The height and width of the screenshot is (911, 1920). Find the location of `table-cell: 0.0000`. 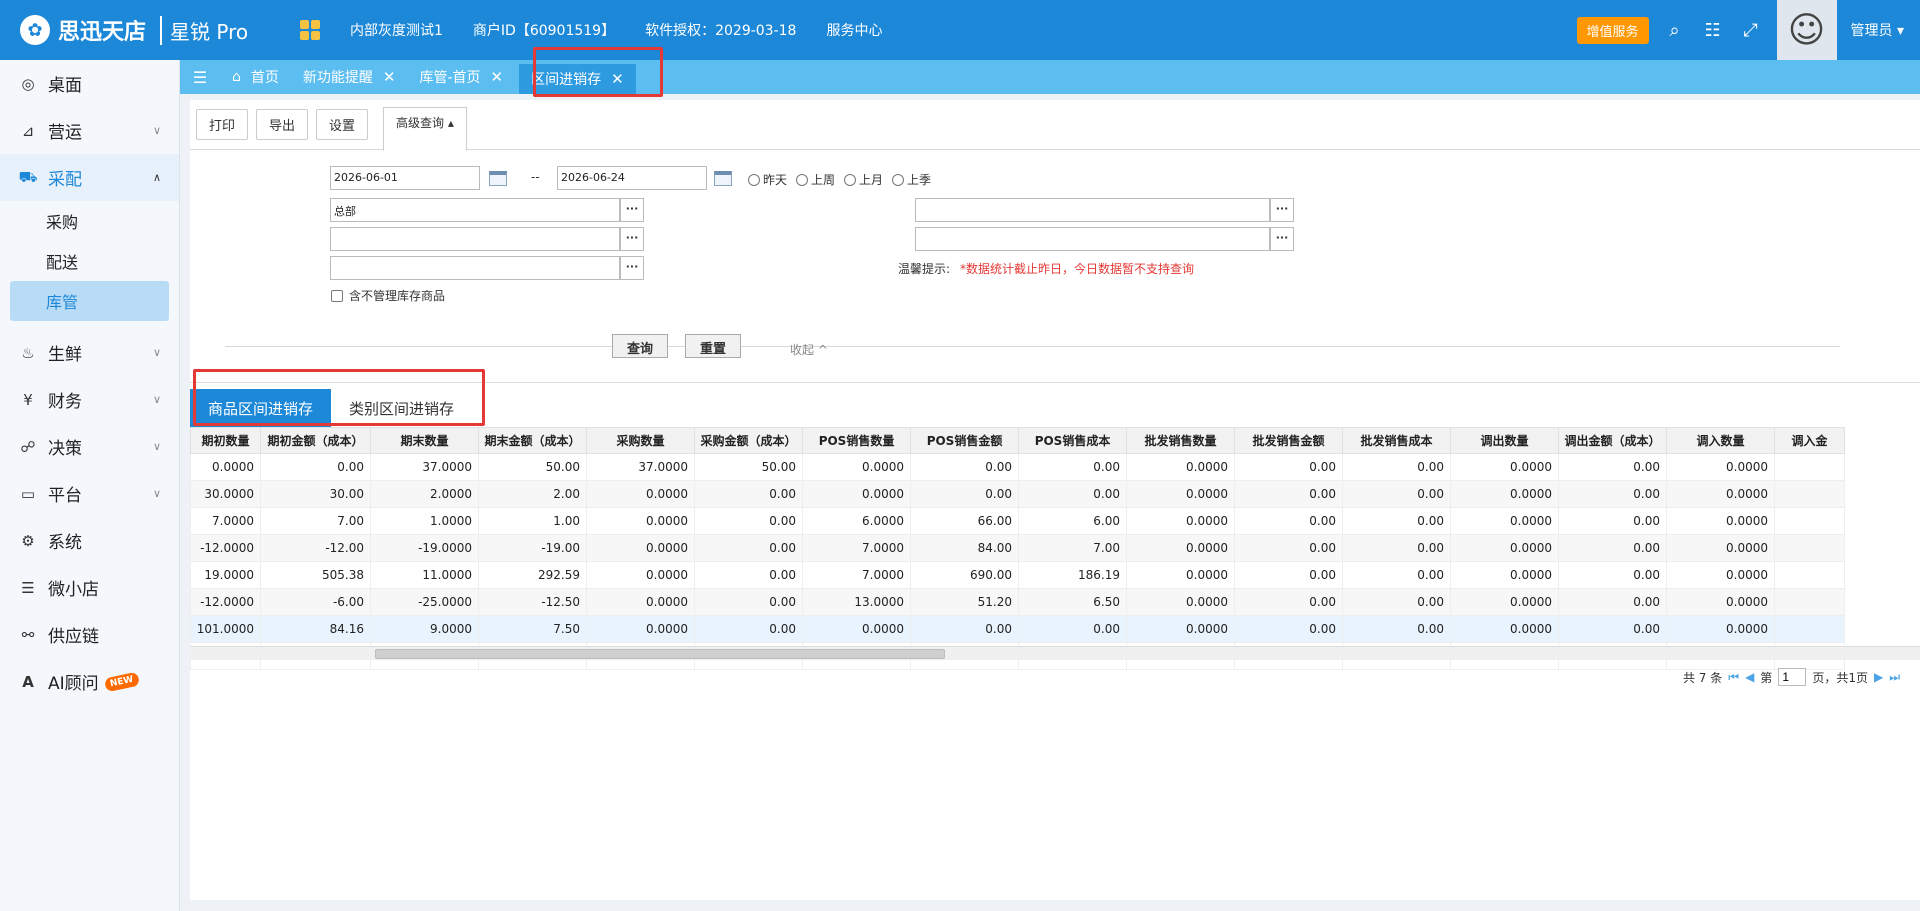

table-cell: 0.0000 is located at coordinates (1505, 575).